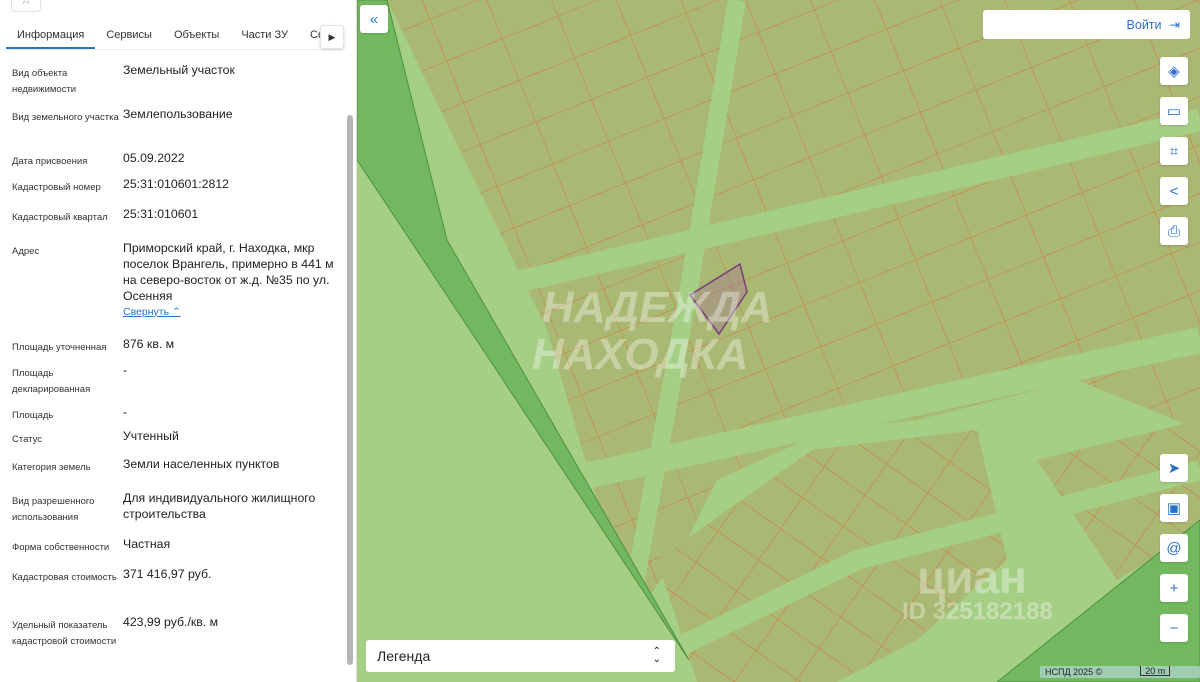  I want to click on info-row: Категория земель Земли населенных пунктов, so click(172, 466).